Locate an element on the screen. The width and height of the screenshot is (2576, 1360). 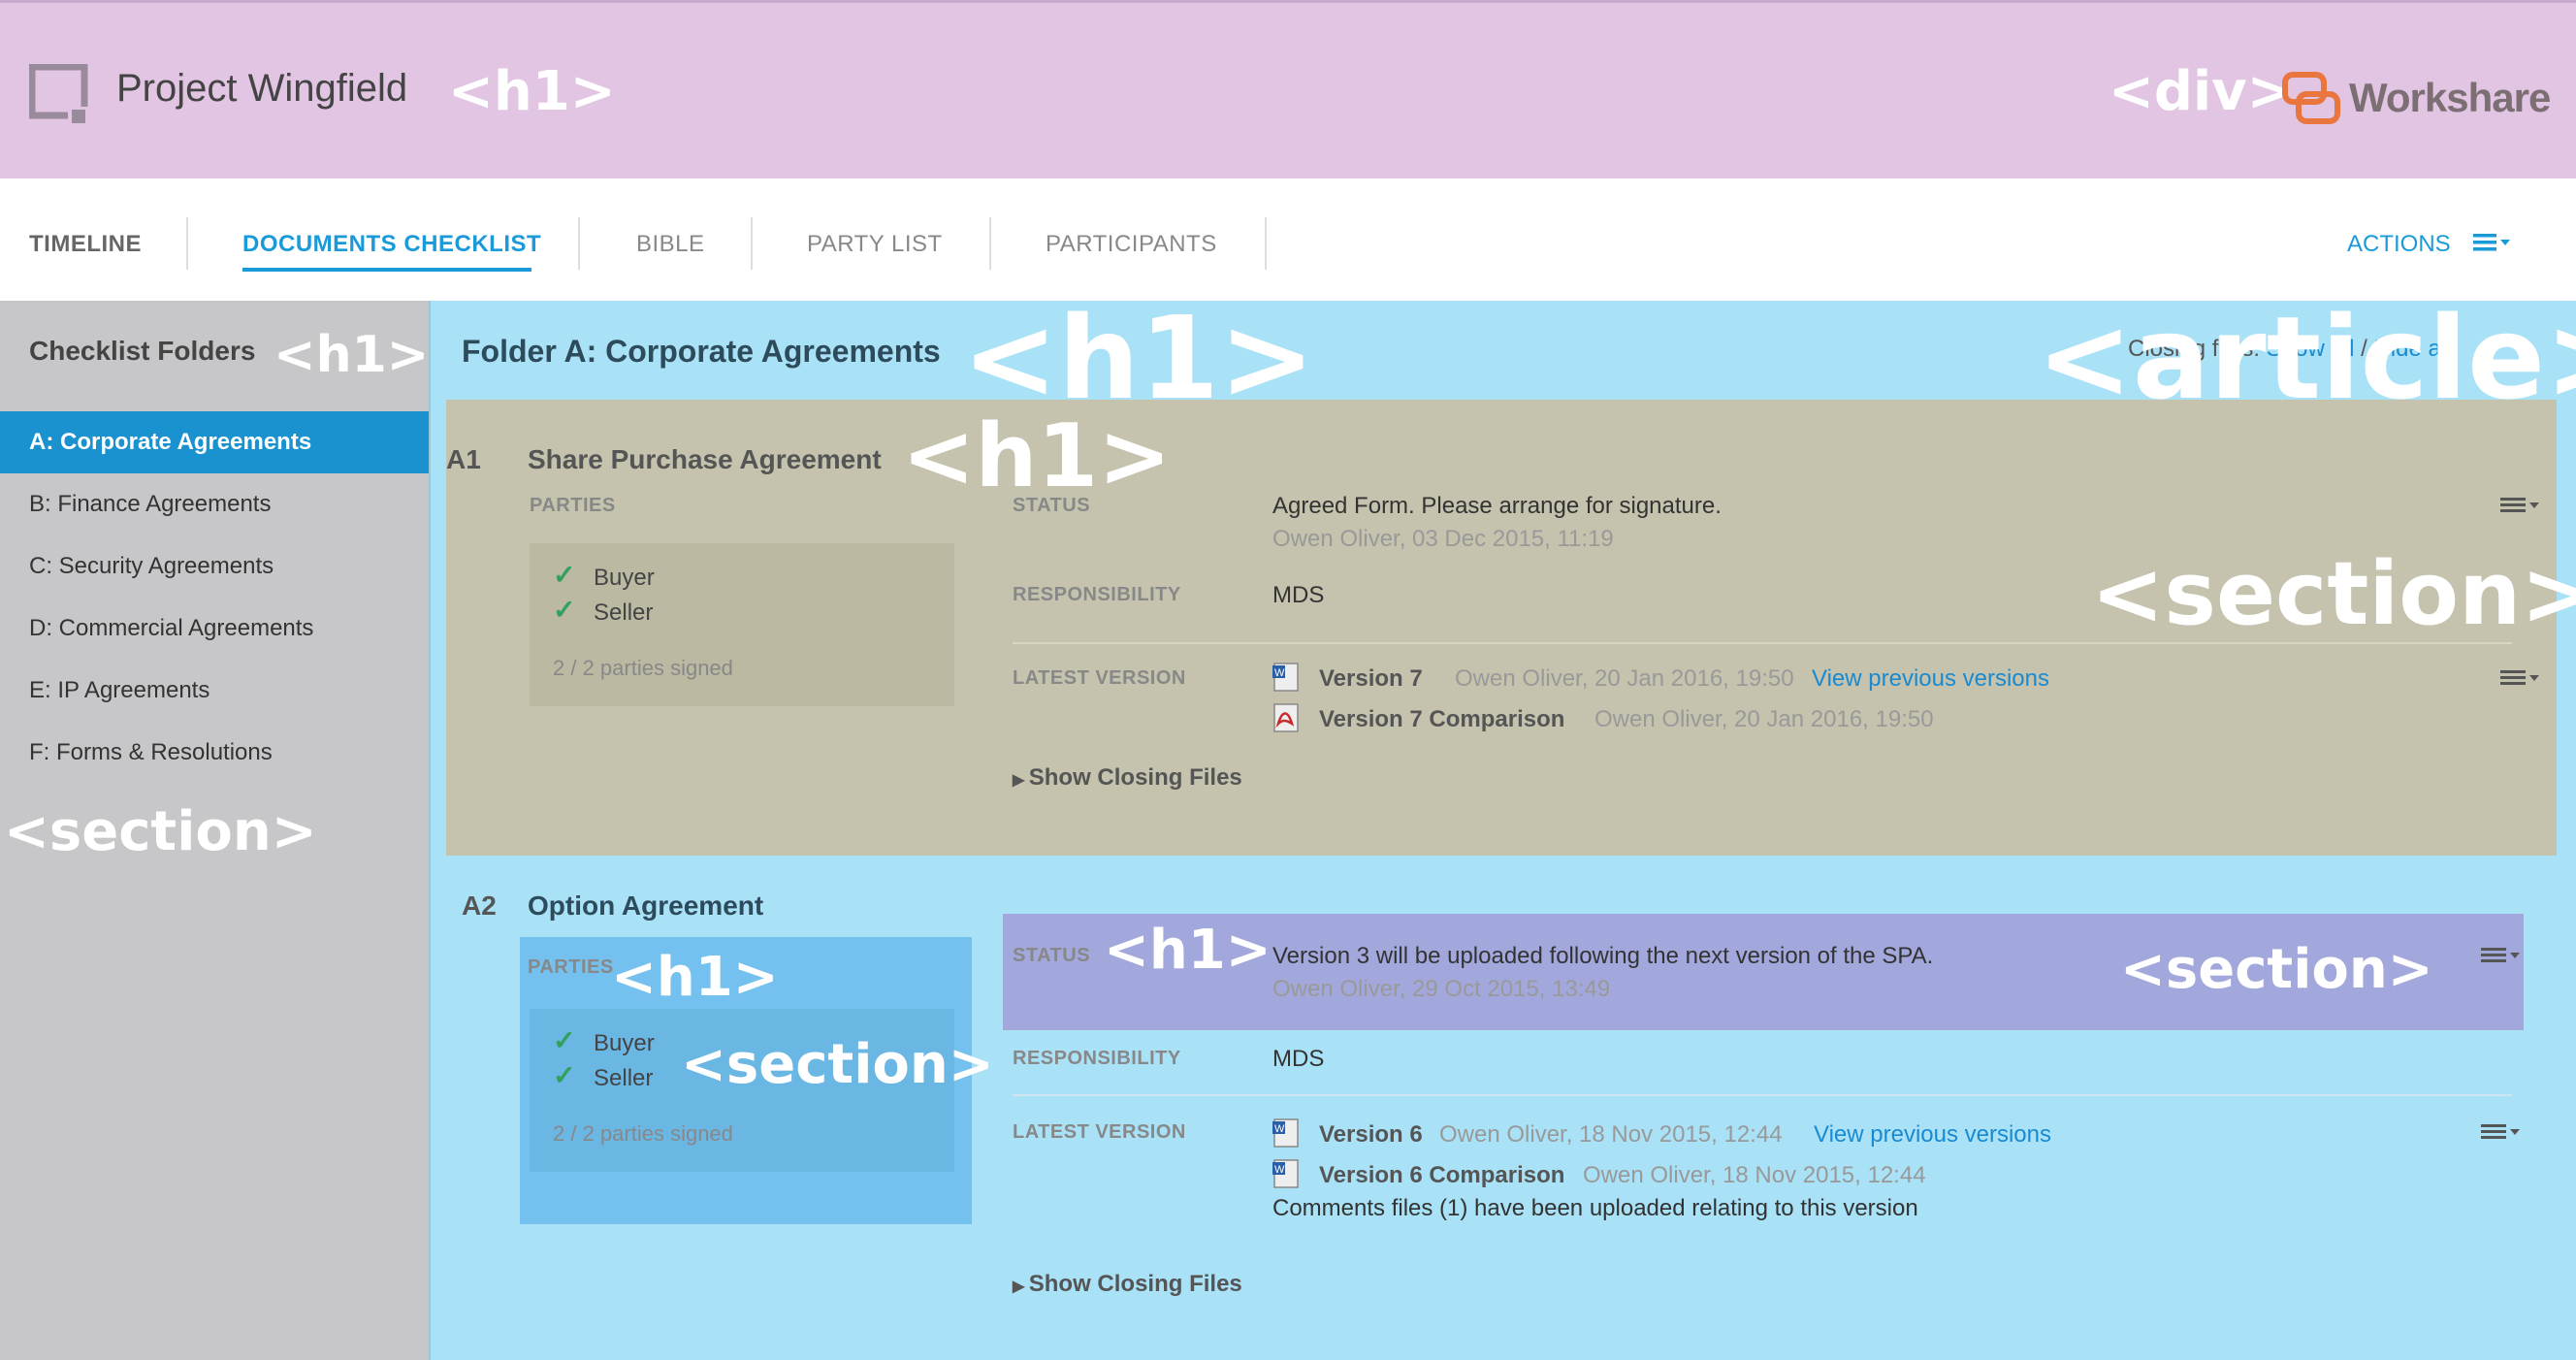
project-title: Project Wingfield is located at coordinates (262, 88).